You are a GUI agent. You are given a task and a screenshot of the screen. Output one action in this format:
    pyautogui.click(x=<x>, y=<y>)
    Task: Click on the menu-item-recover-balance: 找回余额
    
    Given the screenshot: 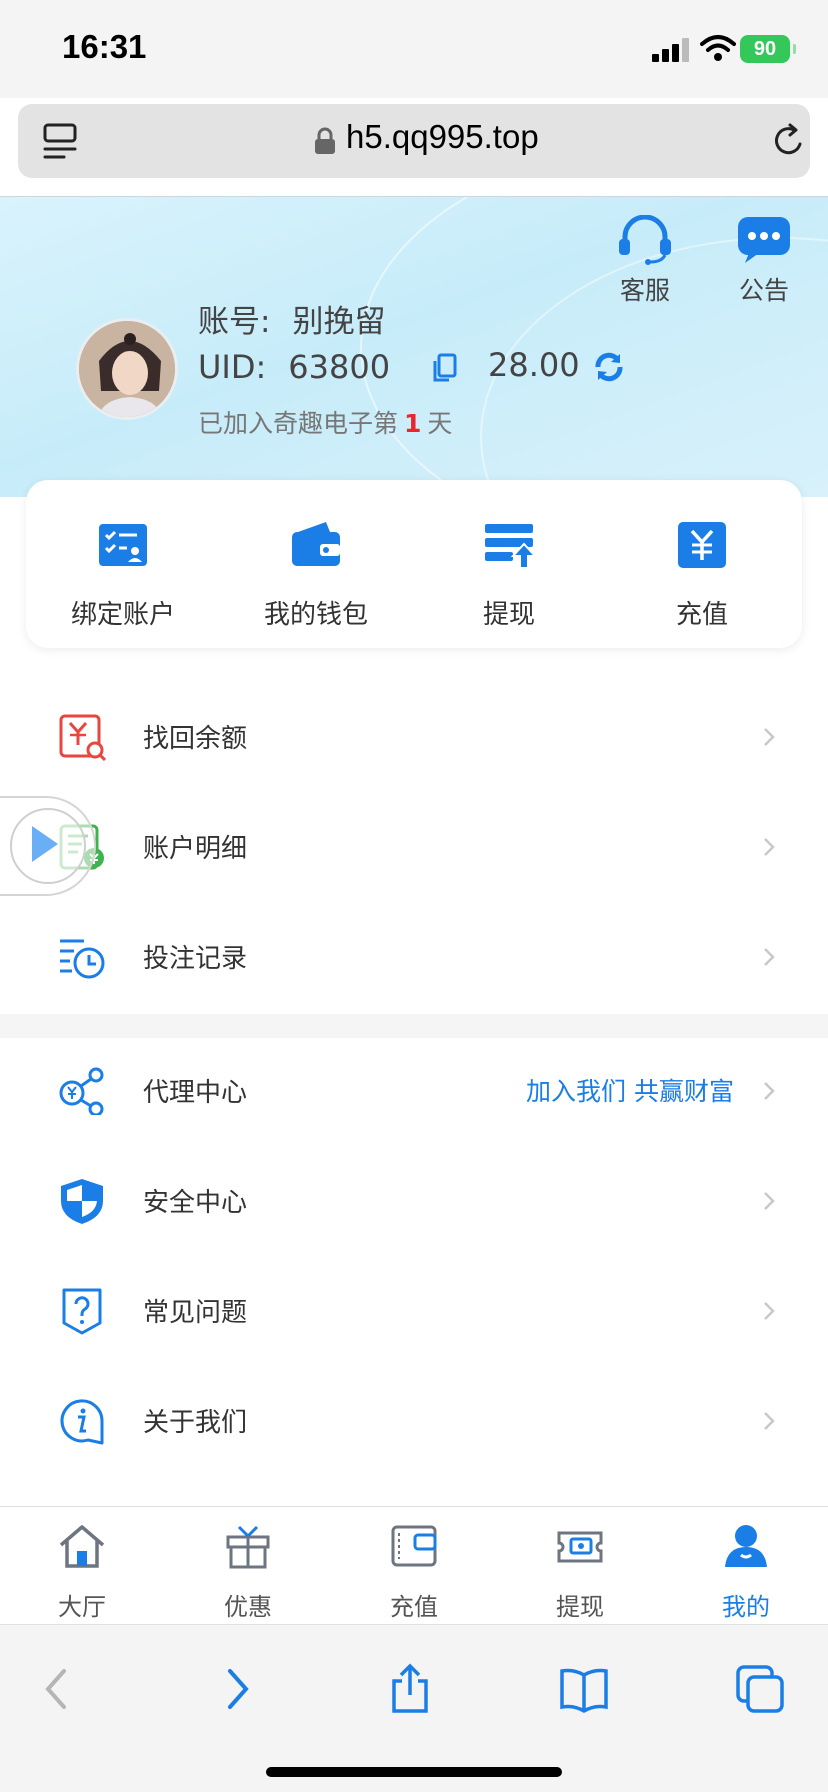 What is the action you would take?
    pyautogui.click(x=414, y=737)
    